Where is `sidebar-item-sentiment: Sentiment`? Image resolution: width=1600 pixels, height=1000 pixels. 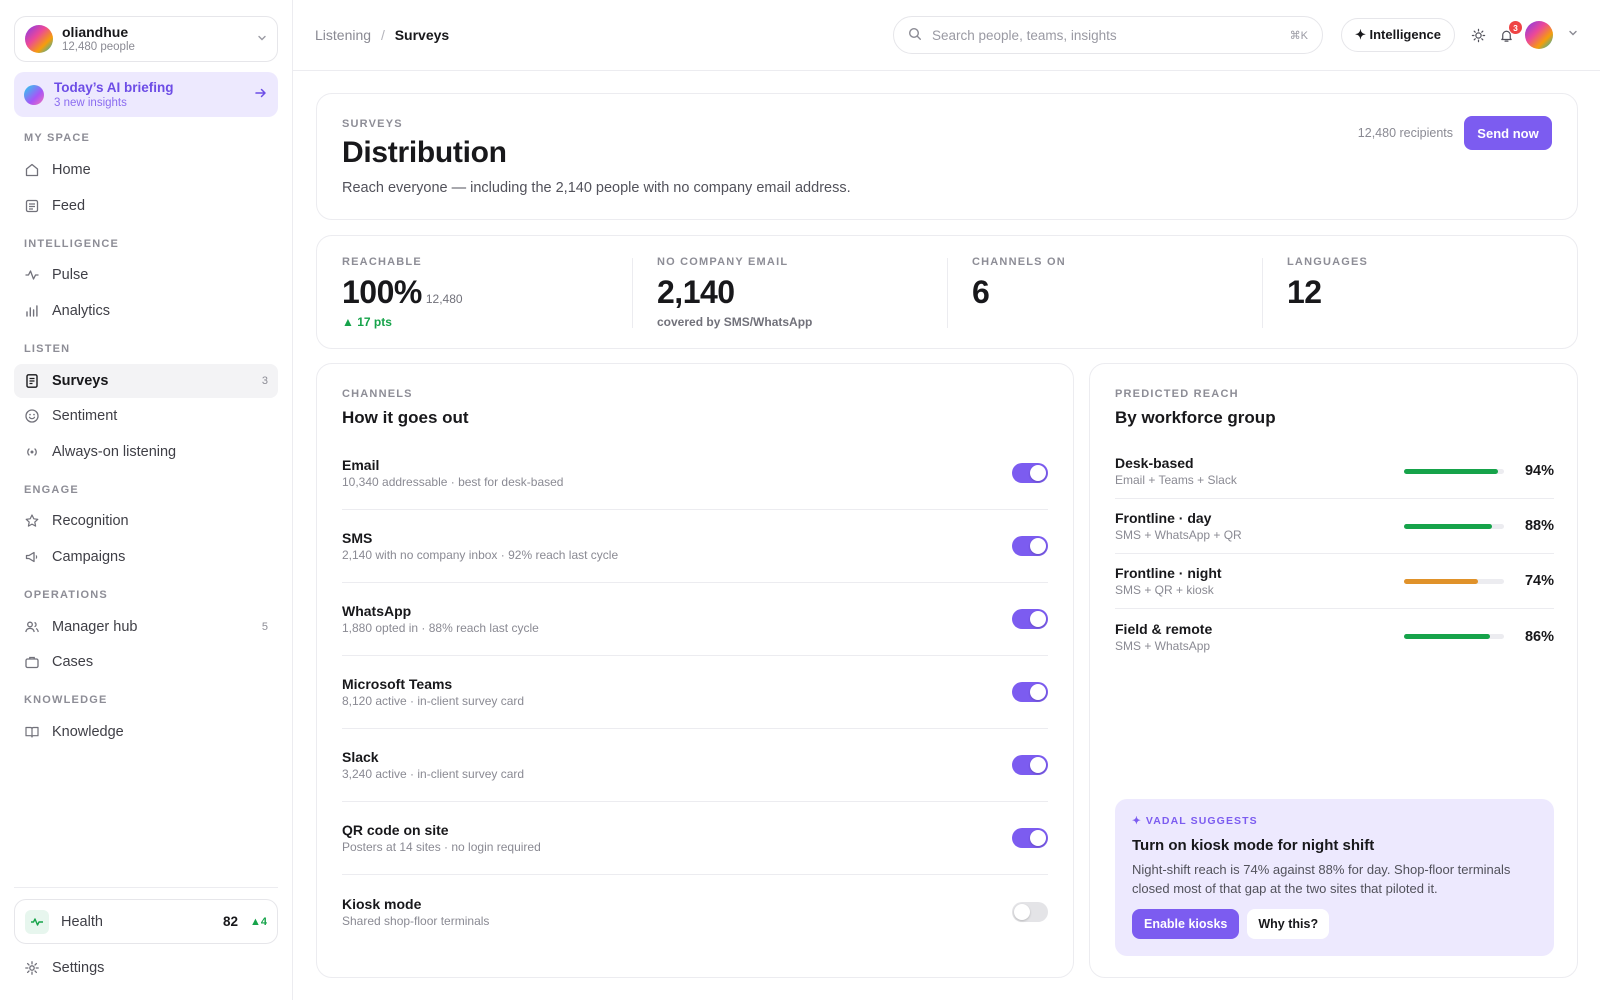 sidebar-item-sentiment: Sentiment is located at coordinates (146, 416).